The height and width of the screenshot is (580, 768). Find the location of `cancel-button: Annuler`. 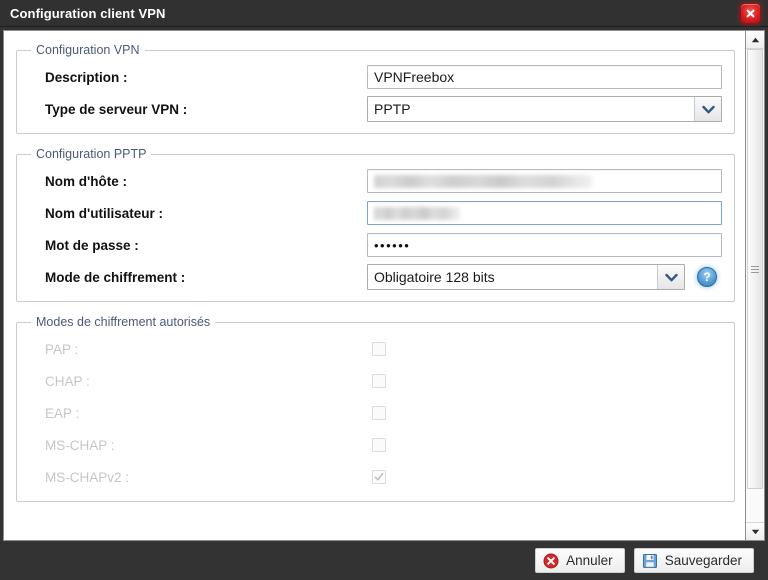

cancel-button: Annuler is located at coordinates (580, 560).